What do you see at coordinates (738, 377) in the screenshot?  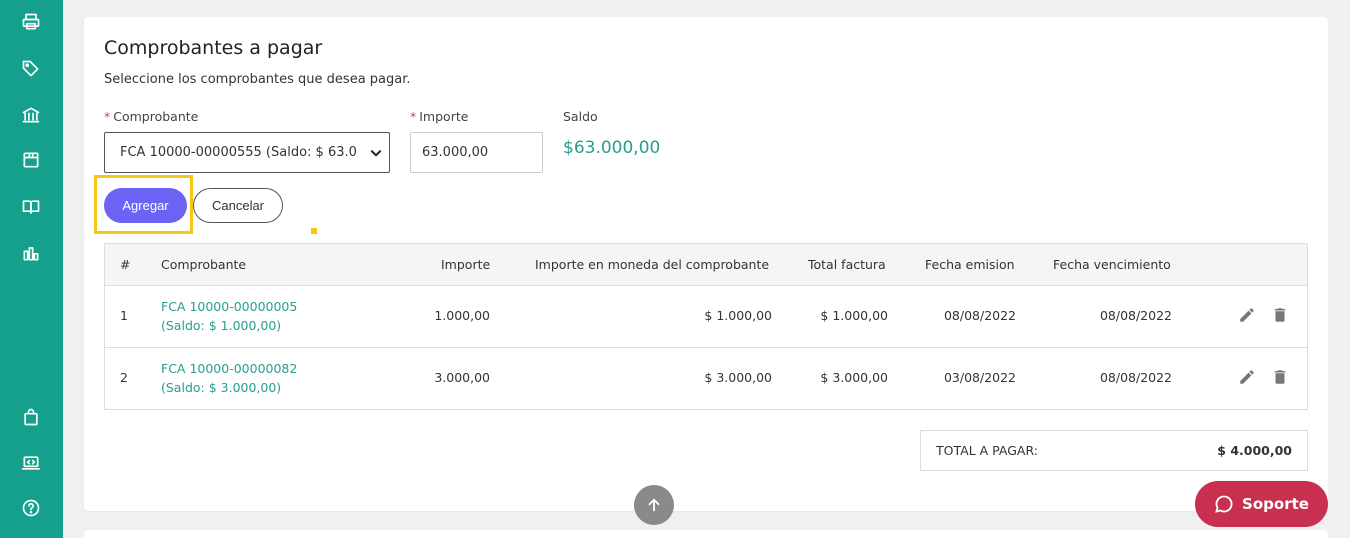 I see `row-importe-moneda: $ 3.000,00` at bounding box center [738, 377].